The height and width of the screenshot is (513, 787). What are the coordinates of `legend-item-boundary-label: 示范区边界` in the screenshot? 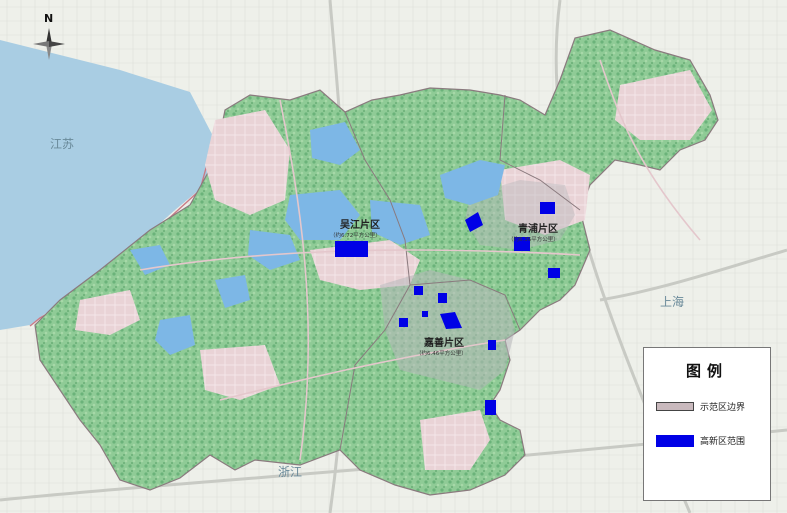 It's located at (723, 408).